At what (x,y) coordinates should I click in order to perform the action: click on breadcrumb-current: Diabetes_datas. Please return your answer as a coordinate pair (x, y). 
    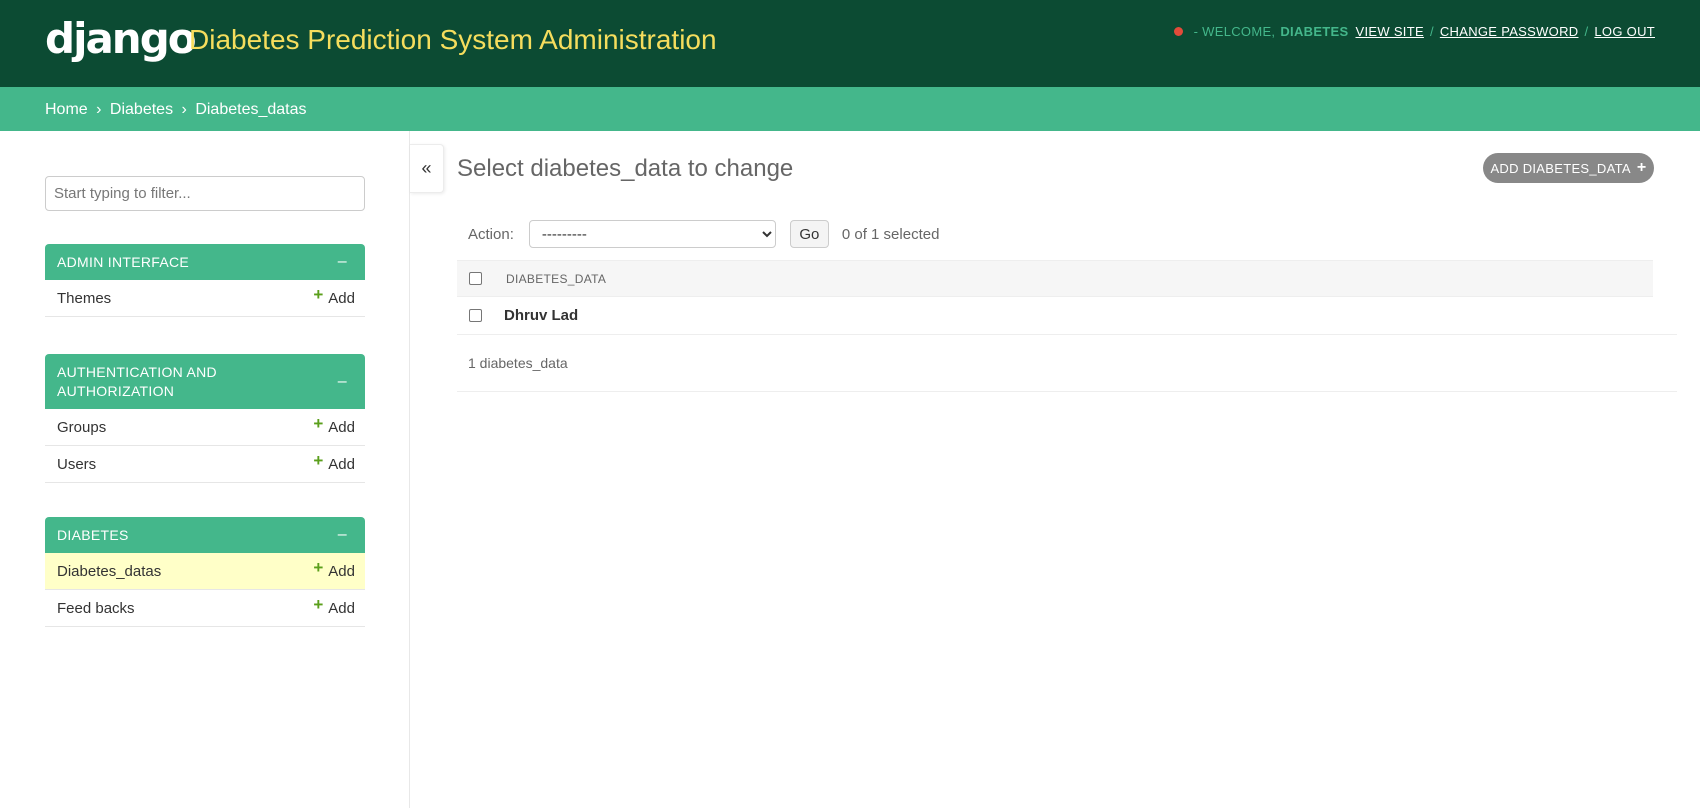
    Looking at the image, I should click on (251, 109).